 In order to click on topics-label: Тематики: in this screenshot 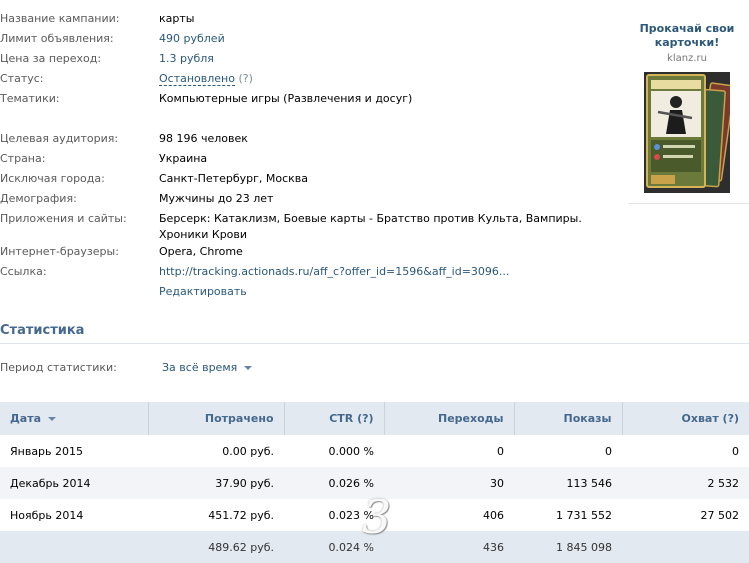, I will do `click(30, 98)`.